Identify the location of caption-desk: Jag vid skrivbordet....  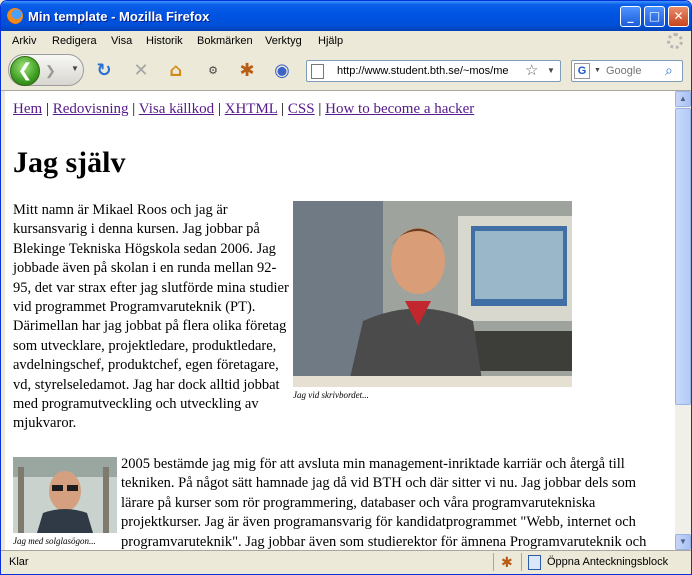
(331, 395).